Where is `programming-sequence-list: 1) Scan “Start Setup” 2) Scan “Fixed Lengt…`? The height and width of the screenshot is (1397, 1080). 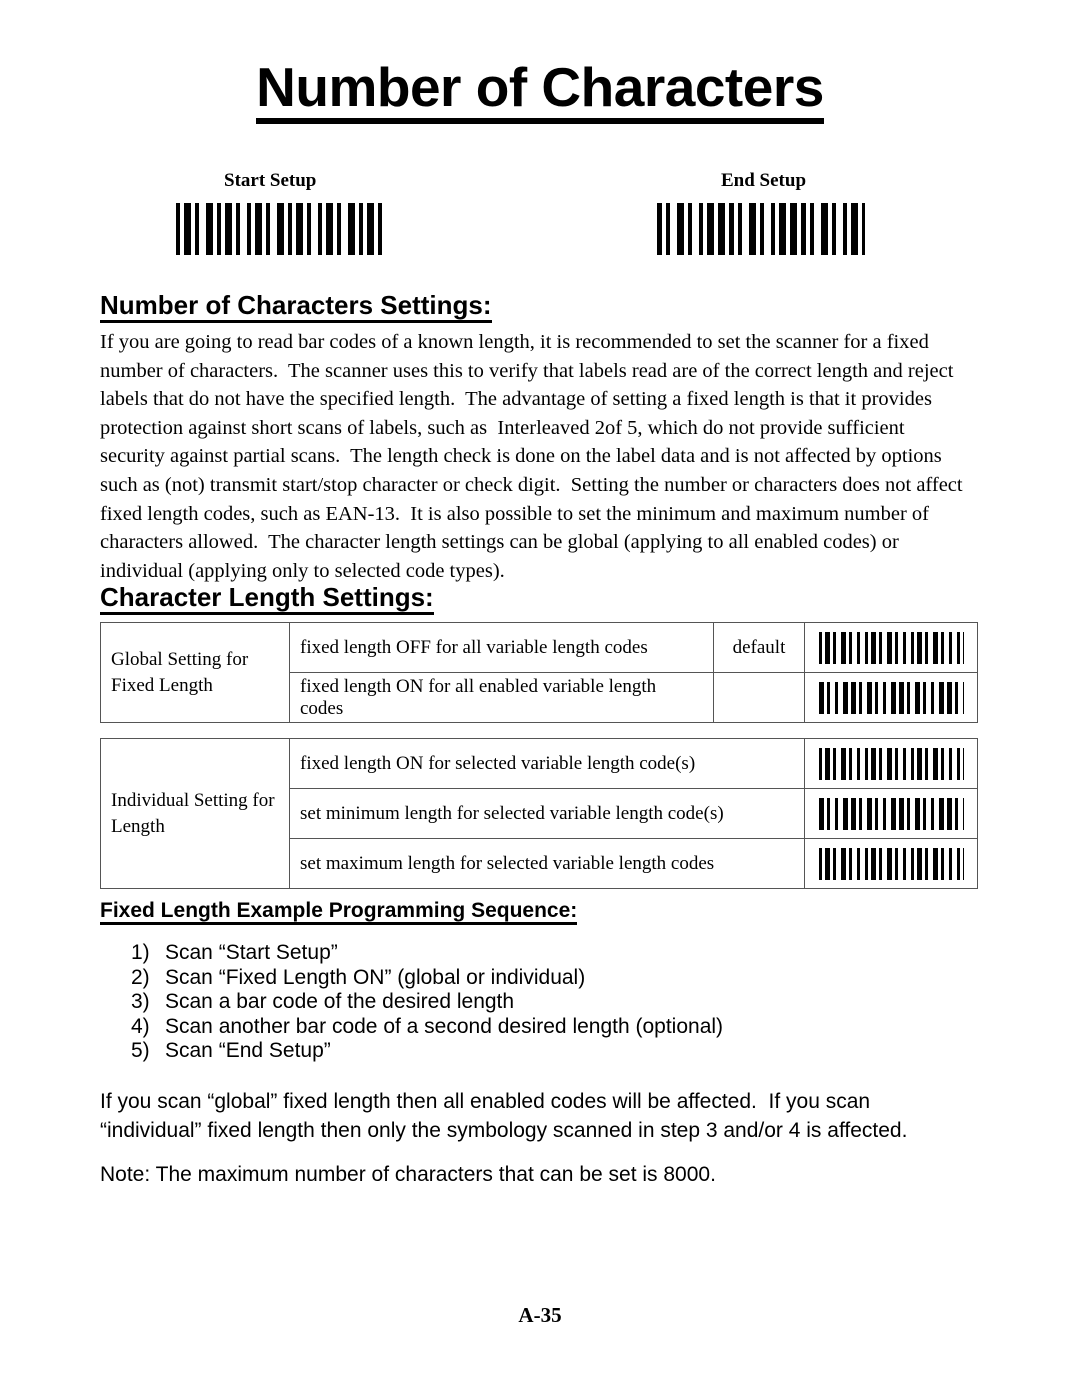
programming-sequence-list: 1) Scan “Start Setup” 2) Scan “Fixed Lengt… is located at coordinates (427, 1002).